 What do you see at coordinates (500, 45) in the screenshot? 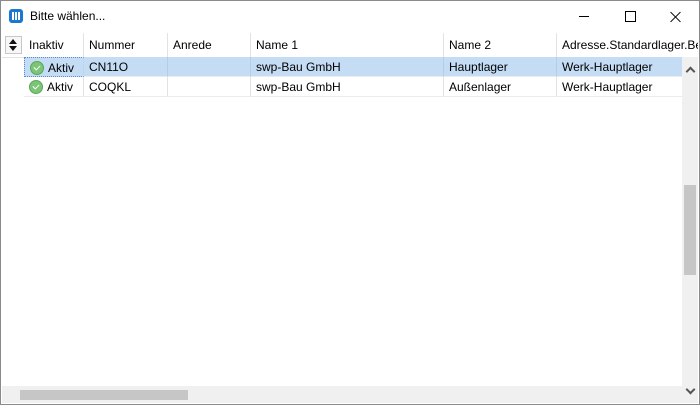
I see `column-header-name2: Name 2` at bounding box center [500, 45].